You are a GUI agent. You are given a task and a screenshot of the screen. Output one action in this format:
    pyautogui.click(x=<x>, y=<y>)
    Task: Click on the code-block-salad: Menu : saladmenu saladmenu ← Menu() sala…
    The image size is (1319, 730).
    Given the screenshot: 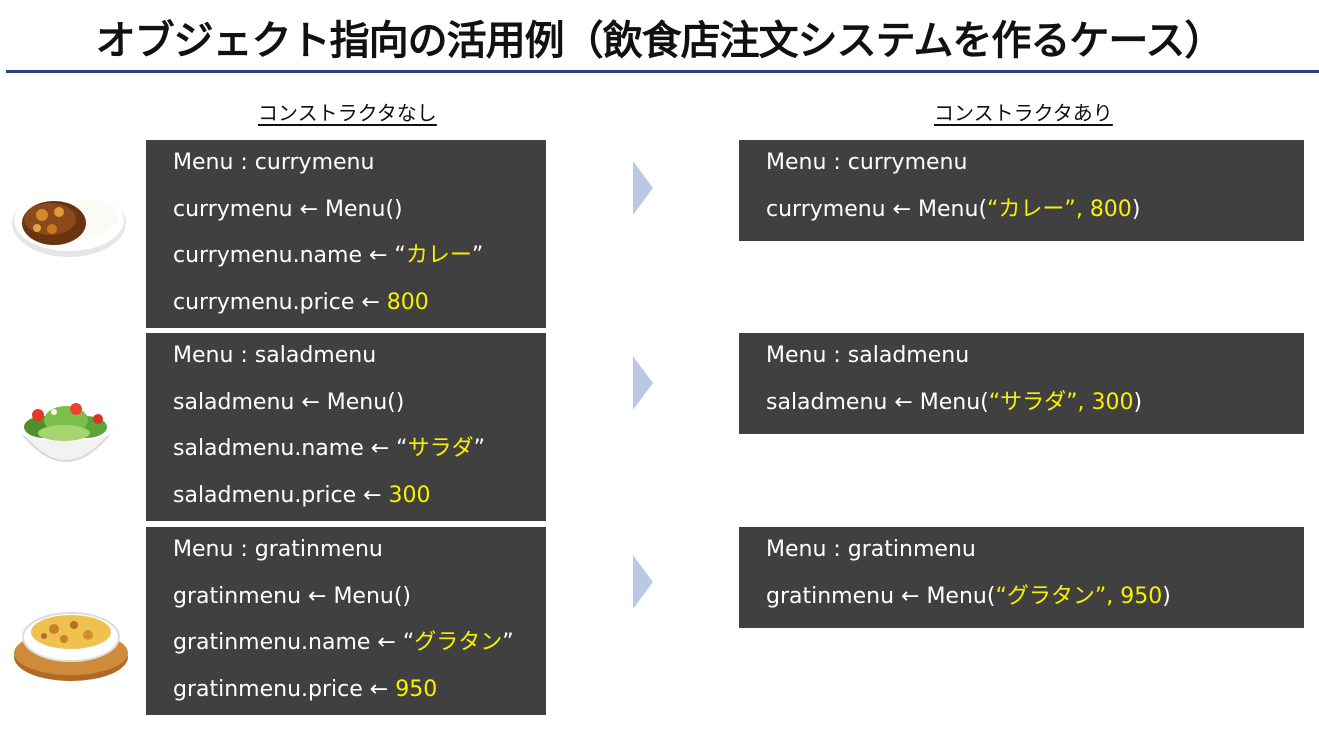 What is the action you would take?
    pyautogui.click(x=346, y=427)
    